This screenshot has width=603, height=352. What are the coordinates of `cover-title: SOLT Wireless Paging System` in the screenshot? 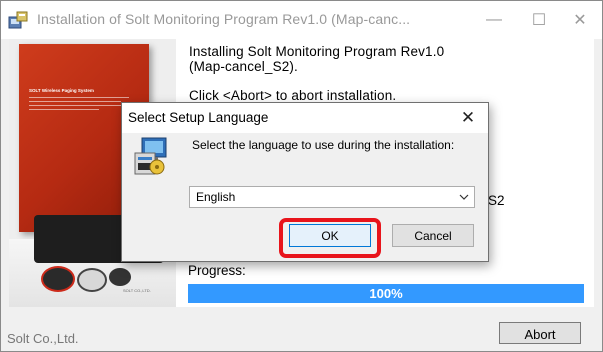 It's located at (61, 90).